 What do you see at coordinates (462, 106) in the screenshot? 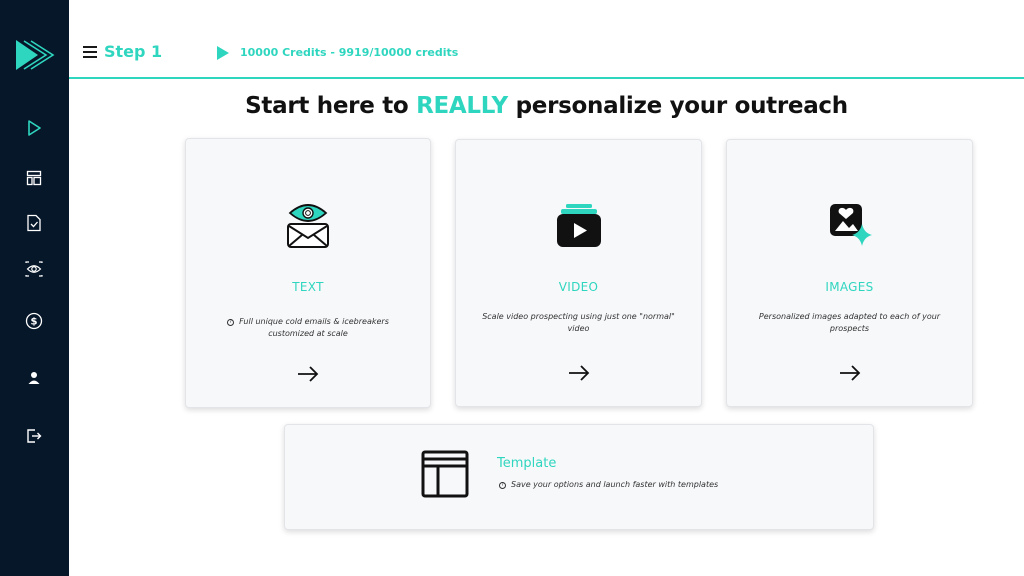
I see `headline-highlight: REALLY` at bounding box center [462, 106].